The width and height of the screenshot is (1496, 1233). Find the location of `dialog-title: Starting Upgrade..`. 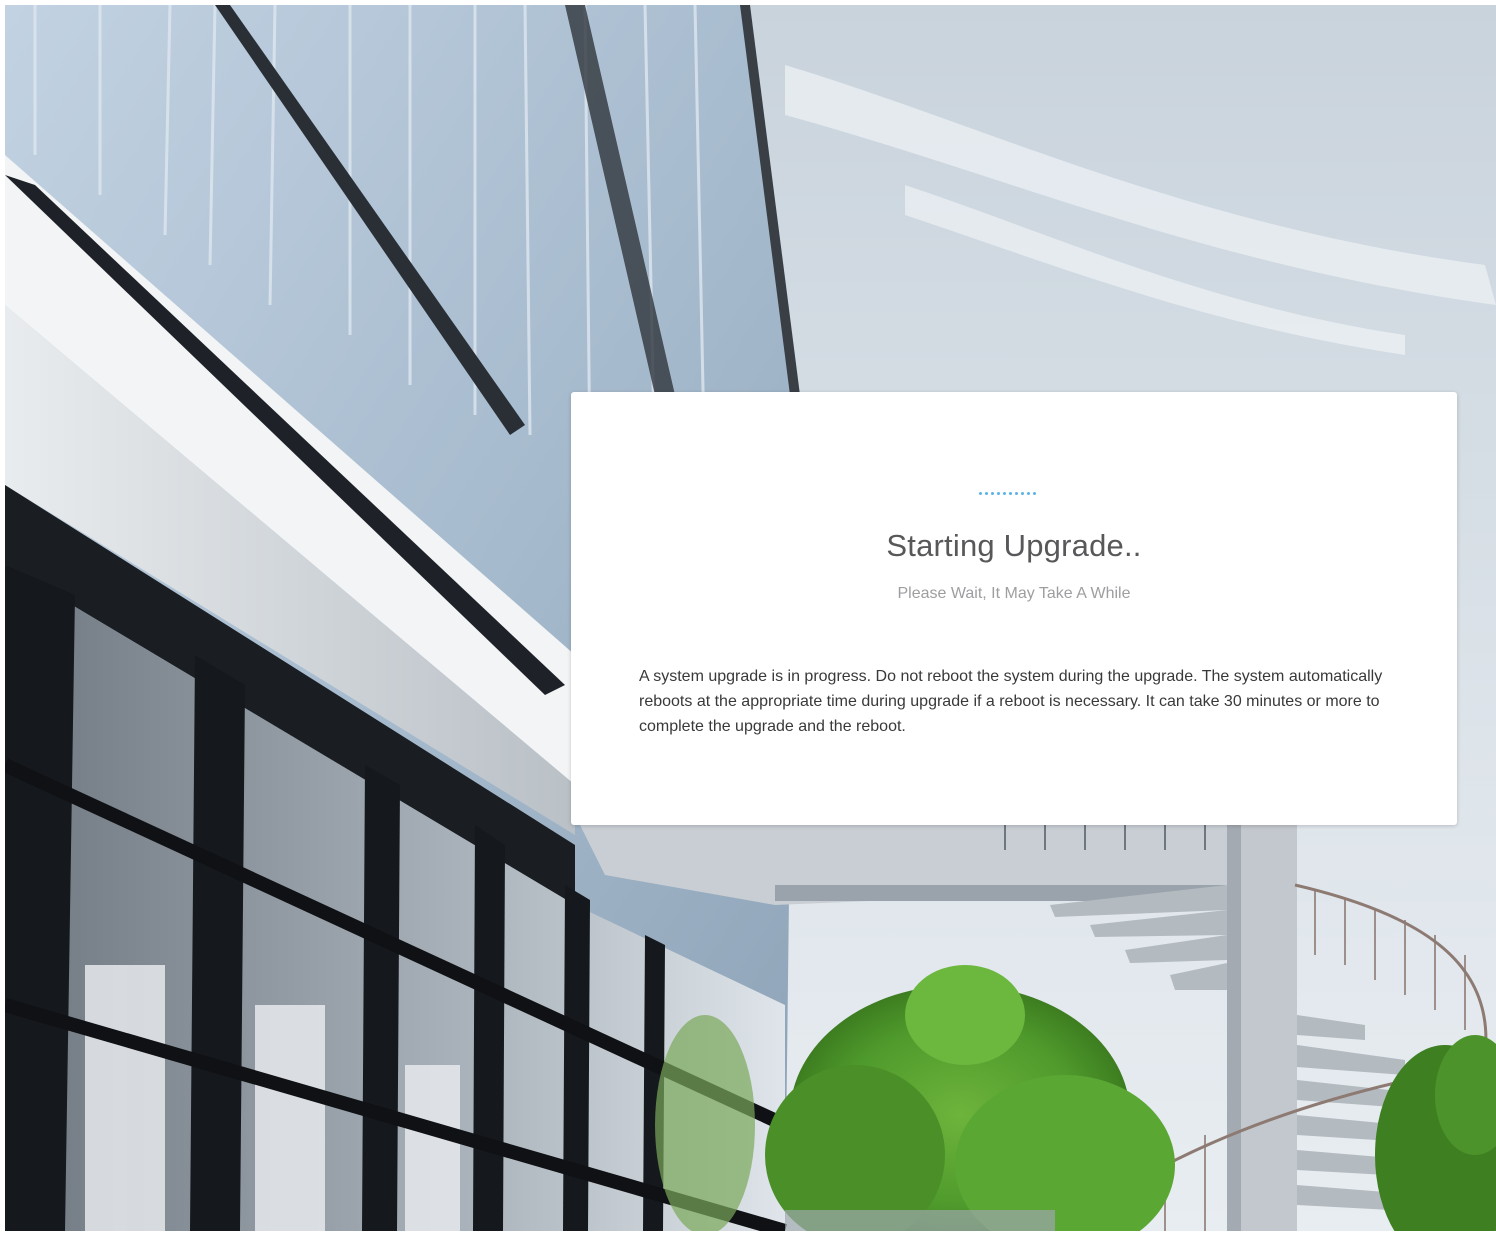

dialog-title: Starting Upgrade.. is located at coordinates (1014, 545).